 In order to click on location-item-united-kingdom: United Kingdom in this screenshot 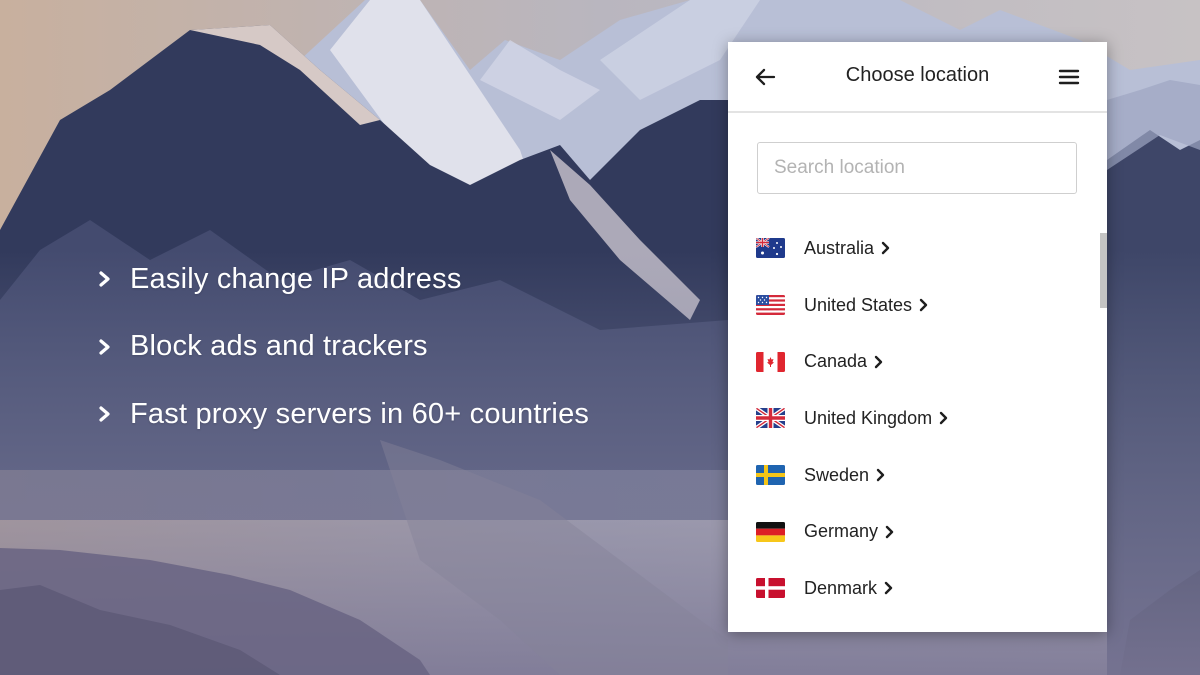, I will do `click(917, 418)`.